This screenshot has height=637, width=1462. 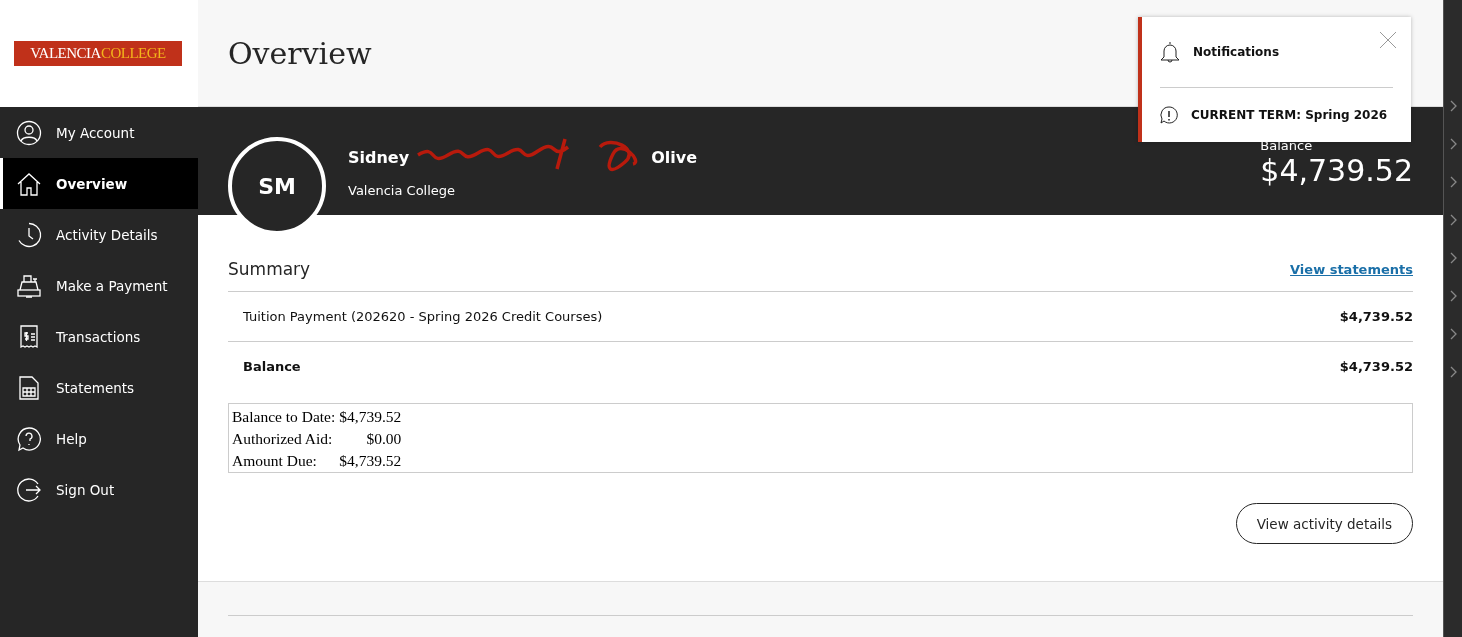 What do you see at coordinates (383, 439) in the screenshot?
I see `detail-value: $0.00` at bounding box center [383, 439].